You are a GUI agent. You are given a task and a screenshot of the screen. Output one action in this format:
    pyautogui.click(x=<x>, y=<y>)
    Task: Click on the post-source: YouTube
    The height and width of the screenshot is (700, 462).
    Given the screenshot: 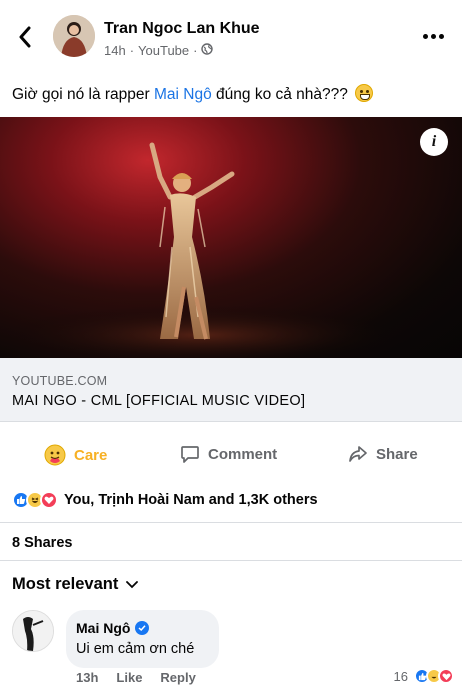 What is the action you would take?
    pyautogui.click(x=164, y=50)
    